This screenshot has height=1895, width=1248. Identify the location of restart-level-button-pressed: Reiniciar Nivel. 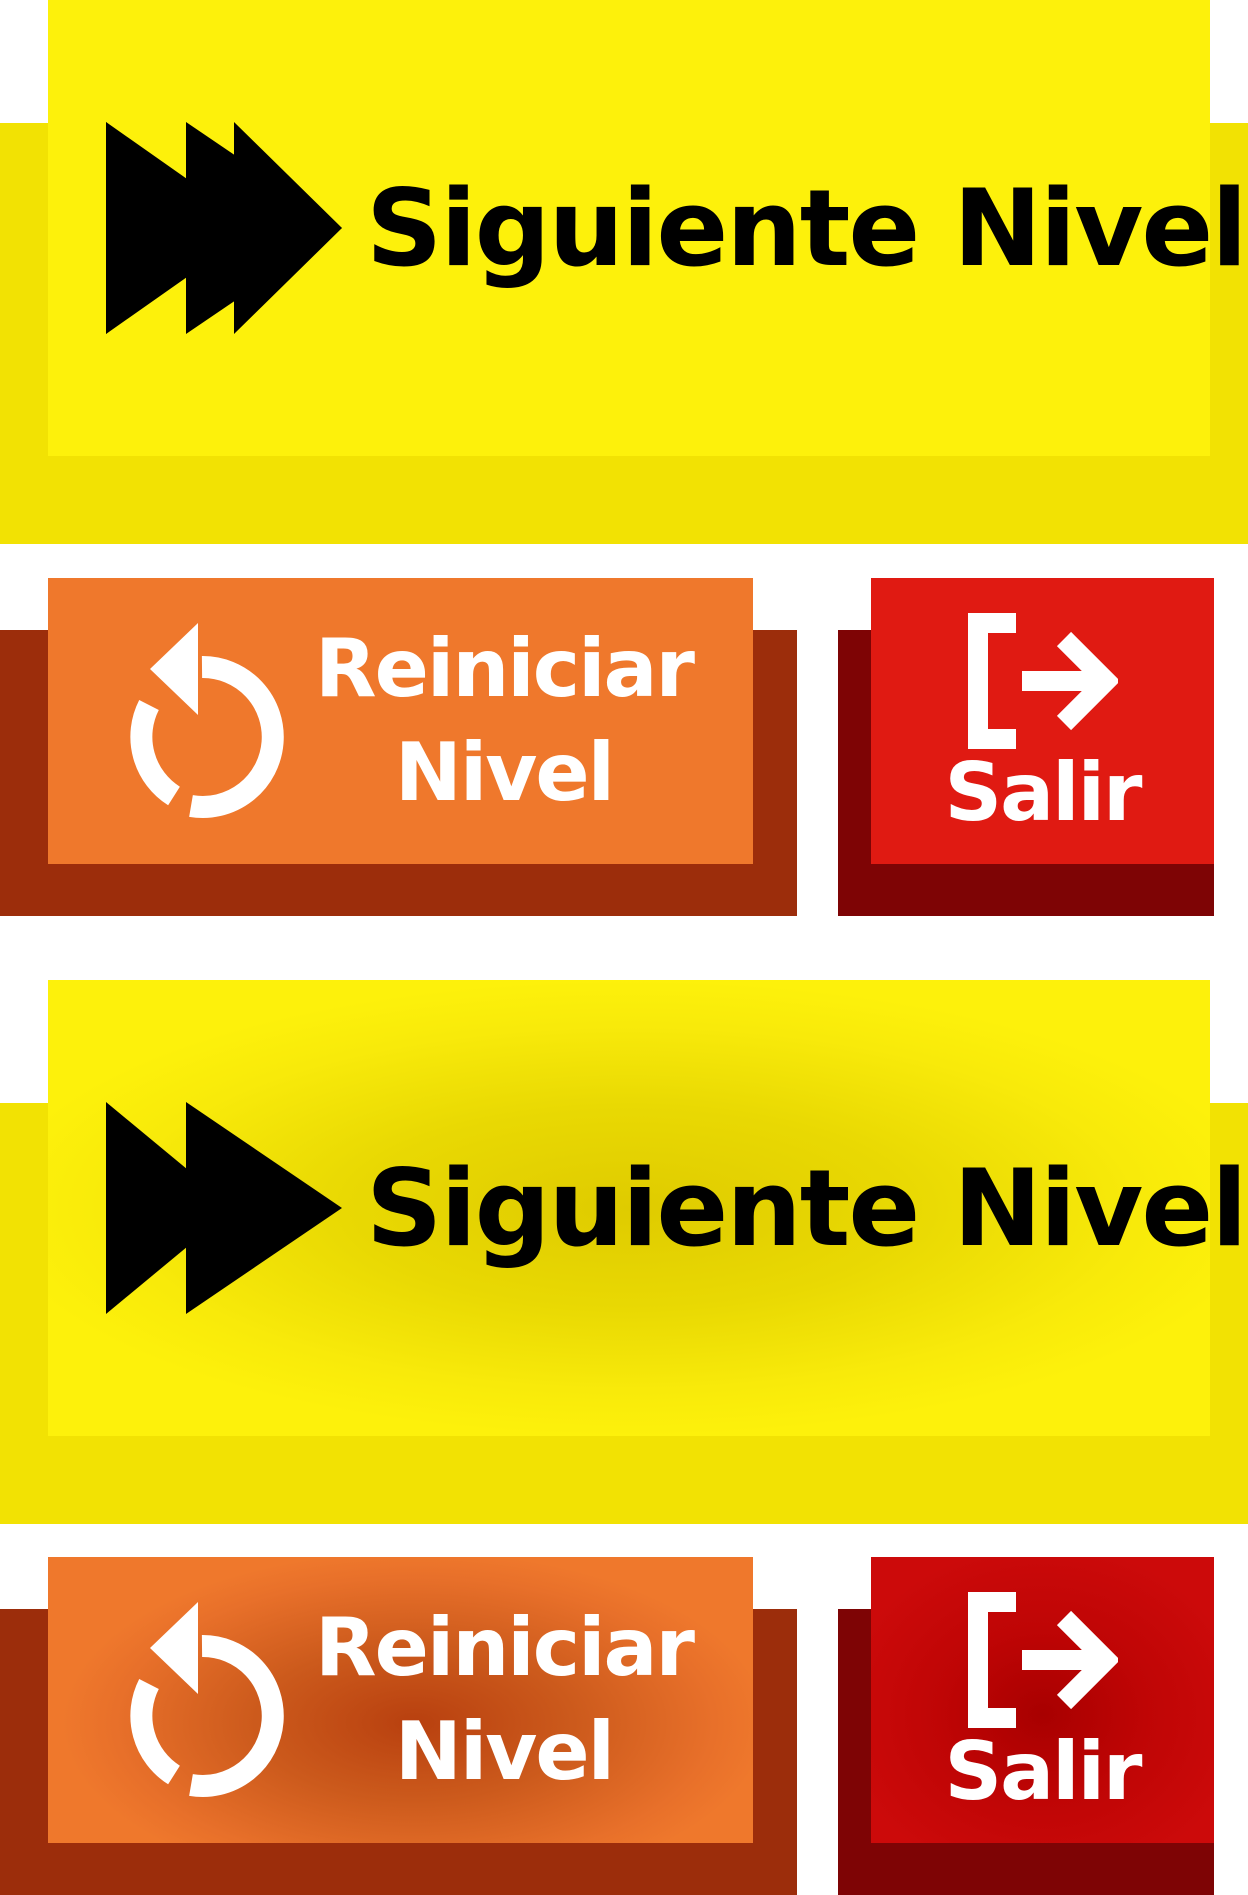
(398, 1726).